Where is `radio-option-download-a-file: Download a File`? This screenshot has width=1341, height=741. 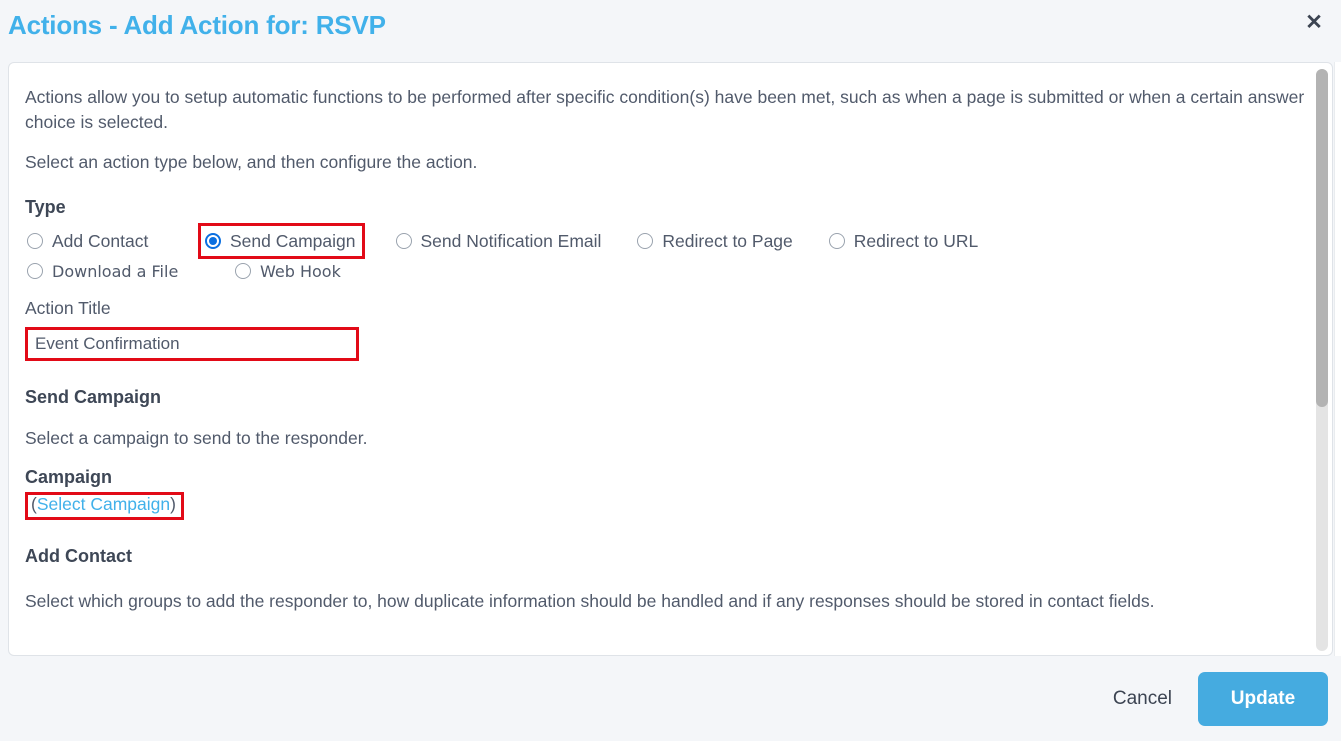
radio-option-download-a-file: Download a File is located at coordinates (129, 271).